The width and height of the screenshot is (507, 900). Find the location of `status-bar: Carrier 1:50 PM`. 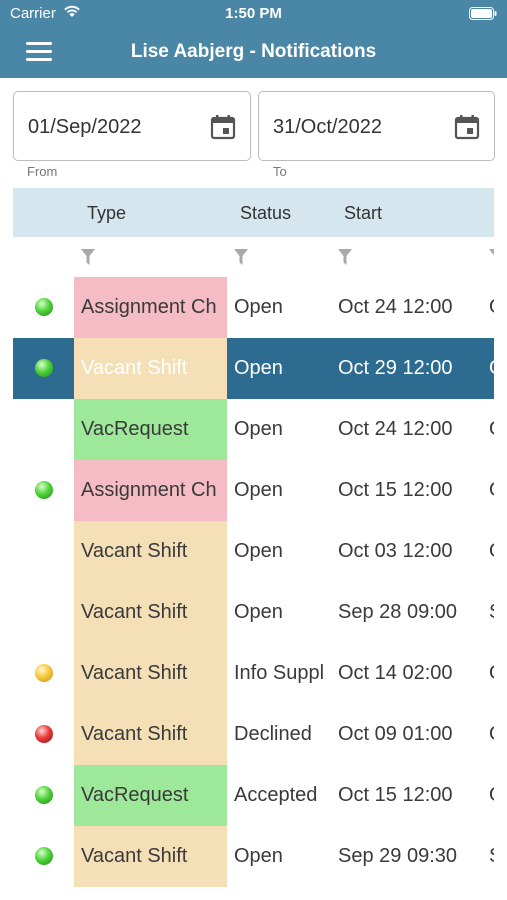

status-bar: Carrier 1:50 PM is located at coordinates (253, 14).